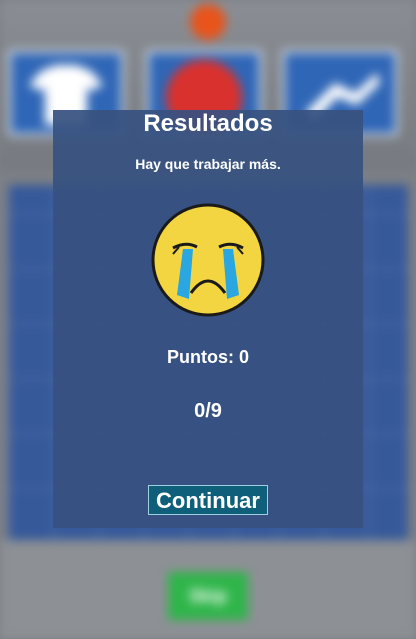  Describe the element at coordinates (208, 164) in the screenshot. I see `result-message: Hay que trabajar más.` at that location.